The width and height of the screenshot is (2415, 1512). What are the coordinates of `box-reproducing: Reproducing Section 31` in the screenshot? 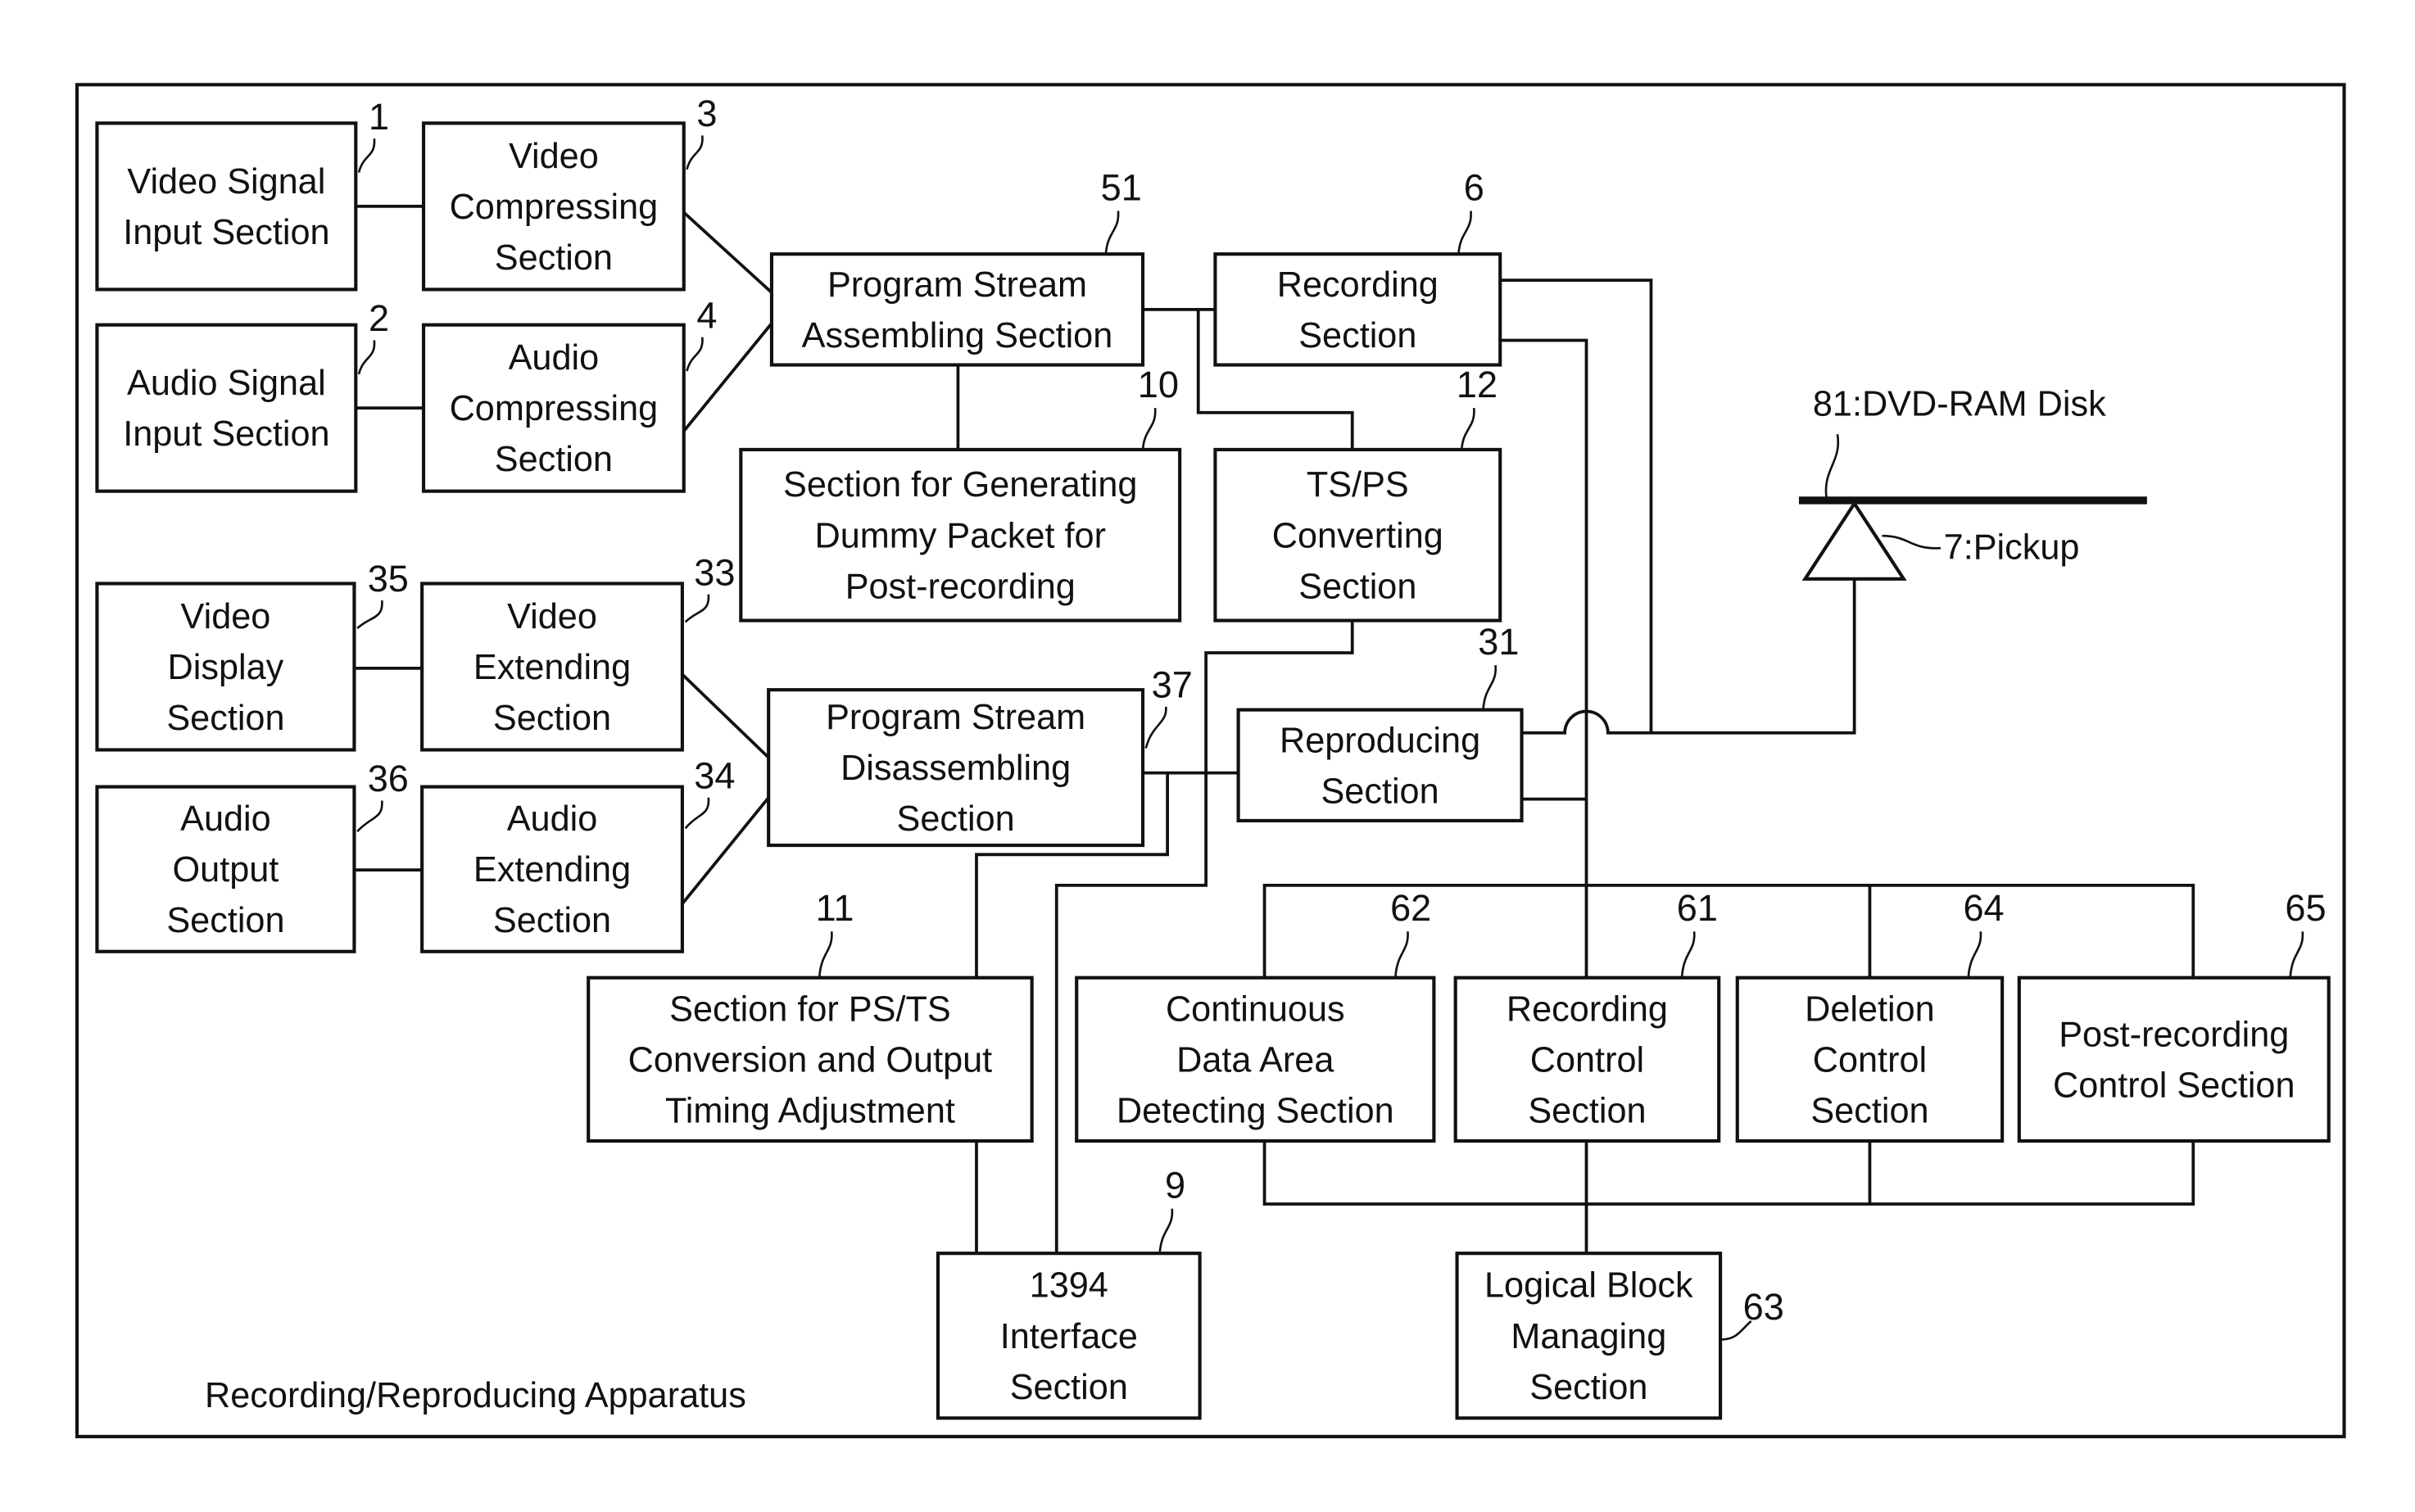 It's located at (1380, 722).